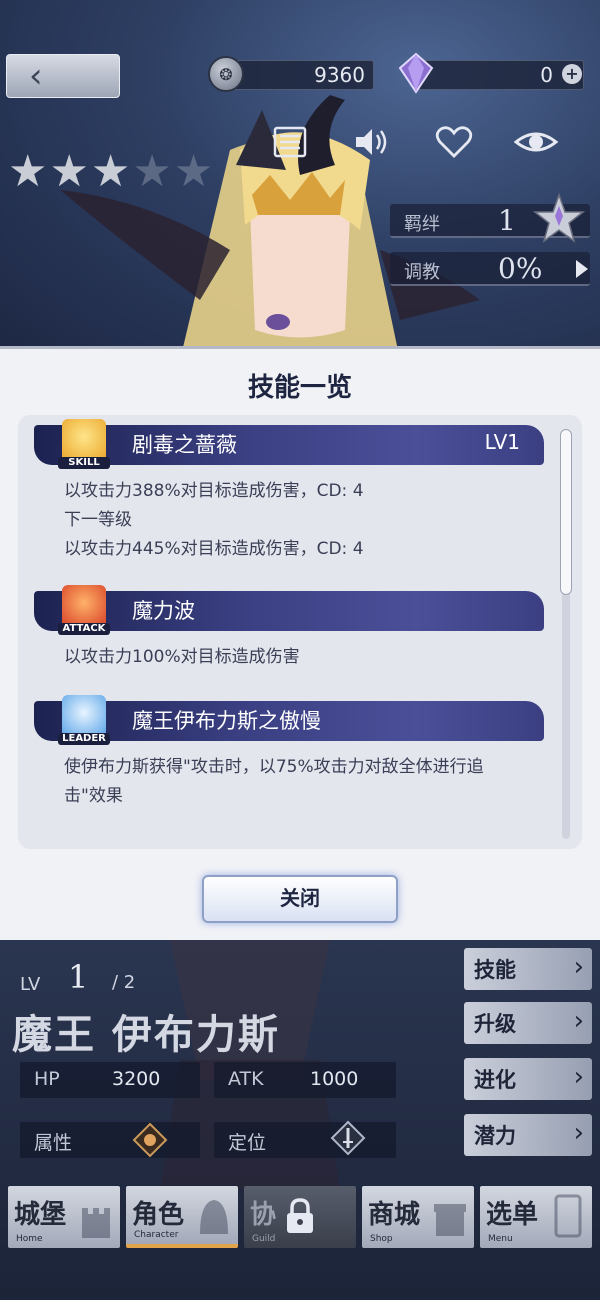 This screenshot has width=600, height=1300. I want to click on skill-name: 魔力波, so click(163, 611).